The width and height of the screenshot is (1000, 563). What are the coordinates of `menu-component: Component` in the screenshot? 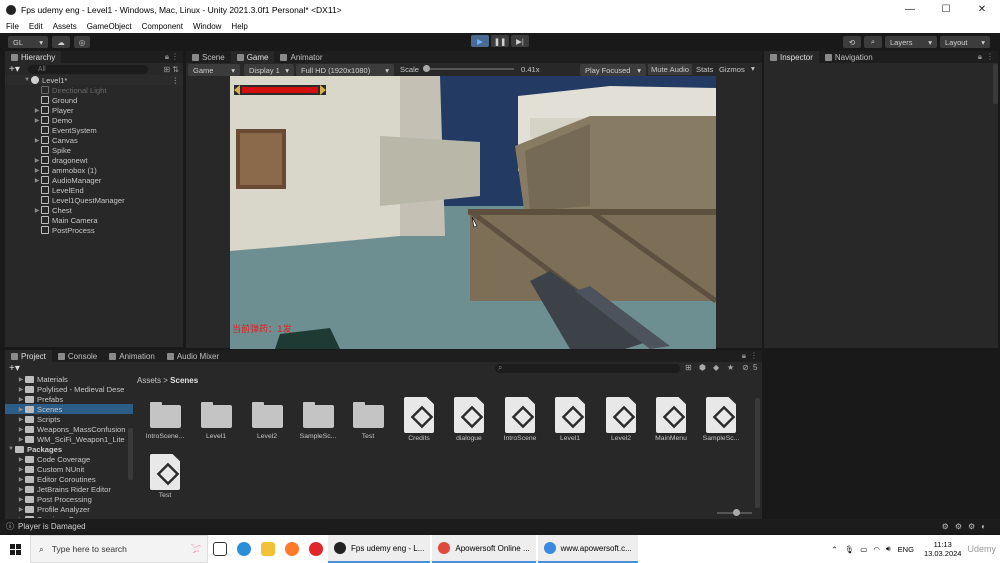 It's located at (162, 26).